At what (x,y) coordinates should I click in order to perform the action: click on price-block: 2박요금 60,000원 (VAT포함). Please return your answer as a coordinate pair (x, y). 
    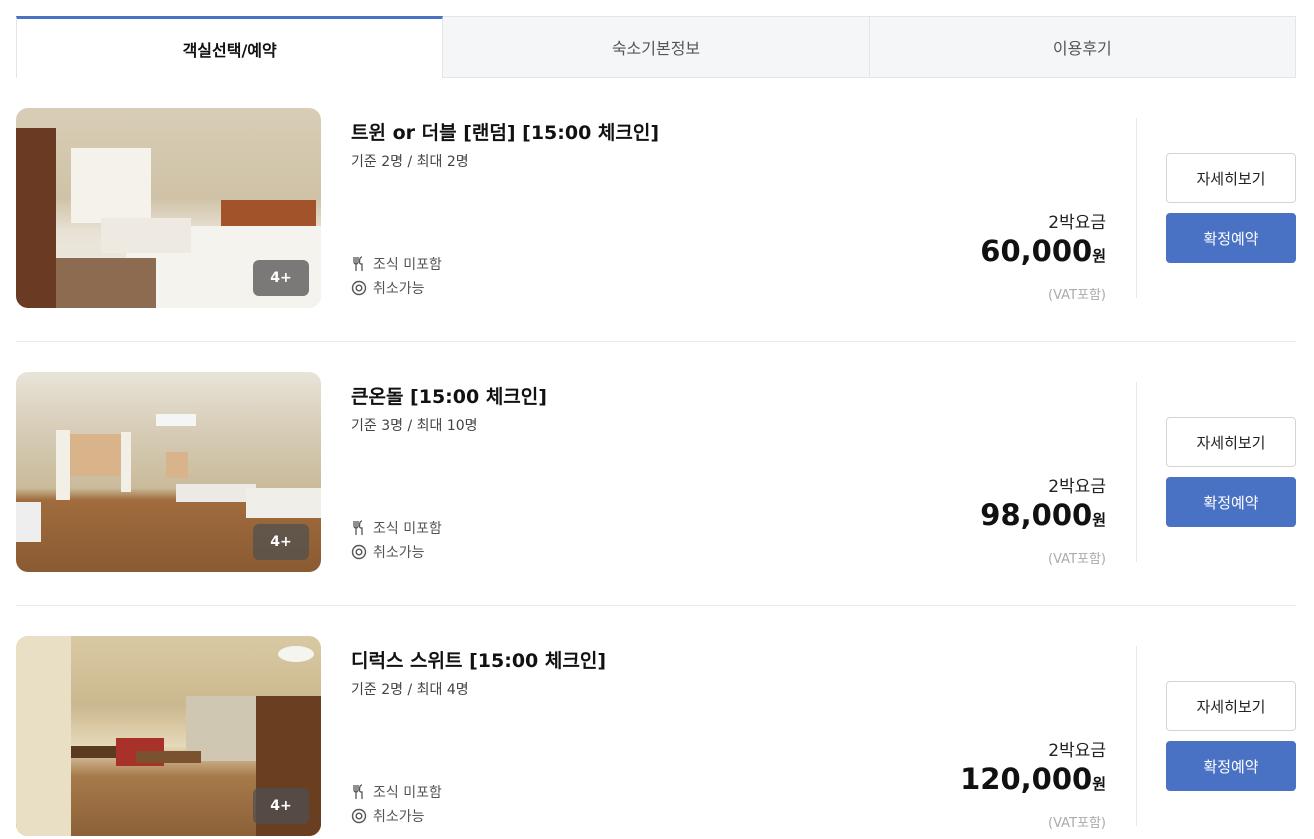
    Looking at the image, I should click on (1043, 255).